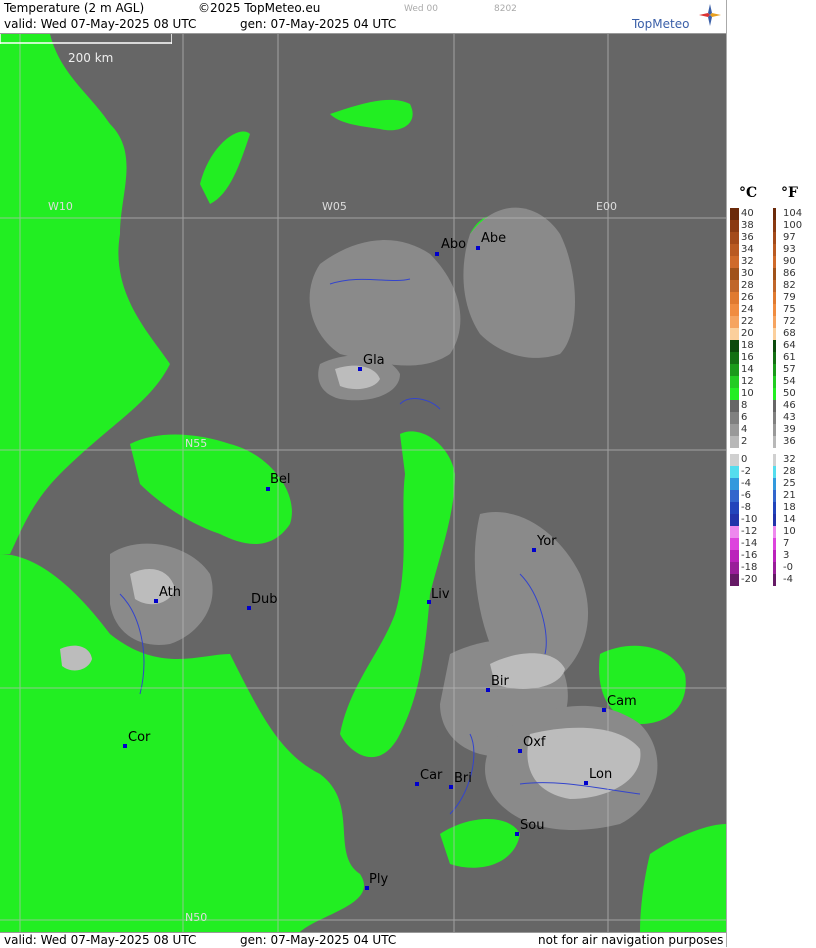  I want to click on map-code: 8202, so click(505, 9).